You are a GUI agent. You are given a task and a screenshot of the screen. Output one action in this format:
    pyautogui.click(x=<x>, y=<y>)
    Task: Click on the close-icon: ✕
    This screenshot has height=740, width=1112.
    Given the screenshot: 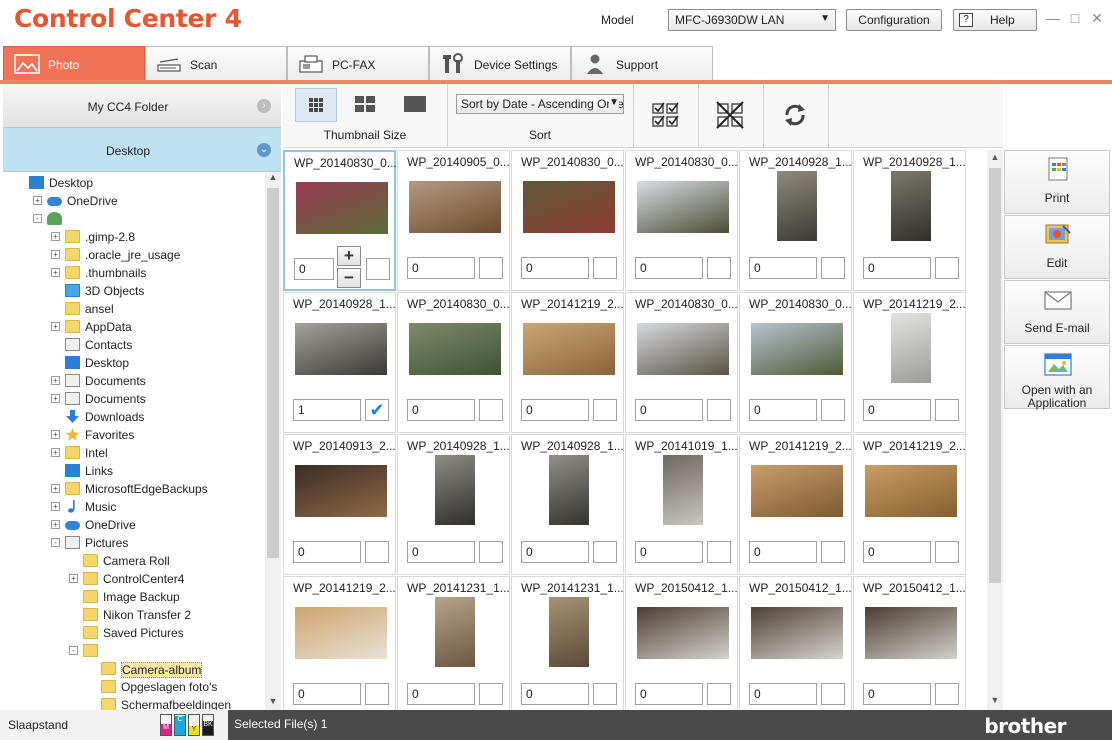 What is the action you would take?
    pyautogui.click(x=1097, y=18)
    